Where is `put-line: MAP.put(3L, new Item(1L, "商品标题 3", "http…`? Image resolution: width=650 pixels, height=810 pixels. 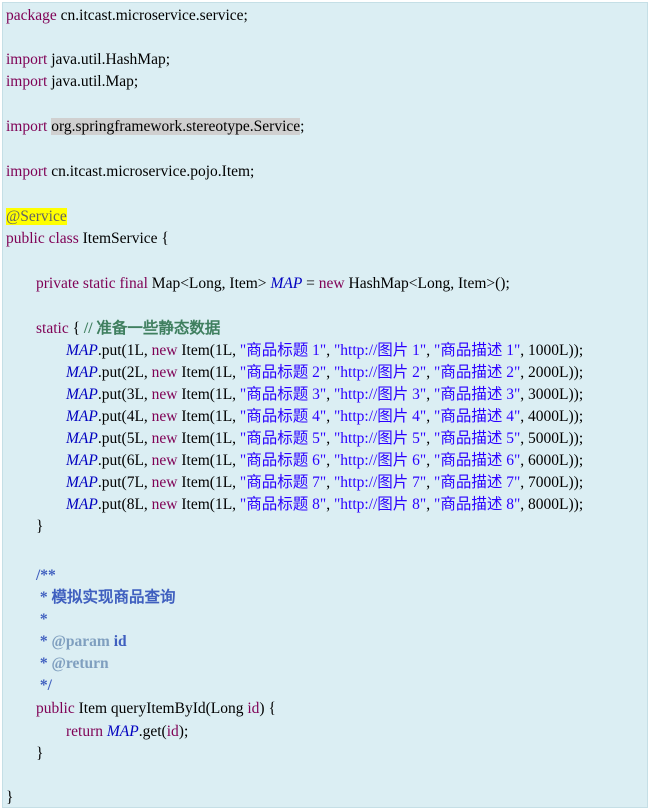 put-line: MAP.put(3L, new Item(1L, "商品标题 3", "http… is located at coordinates (325, 394).